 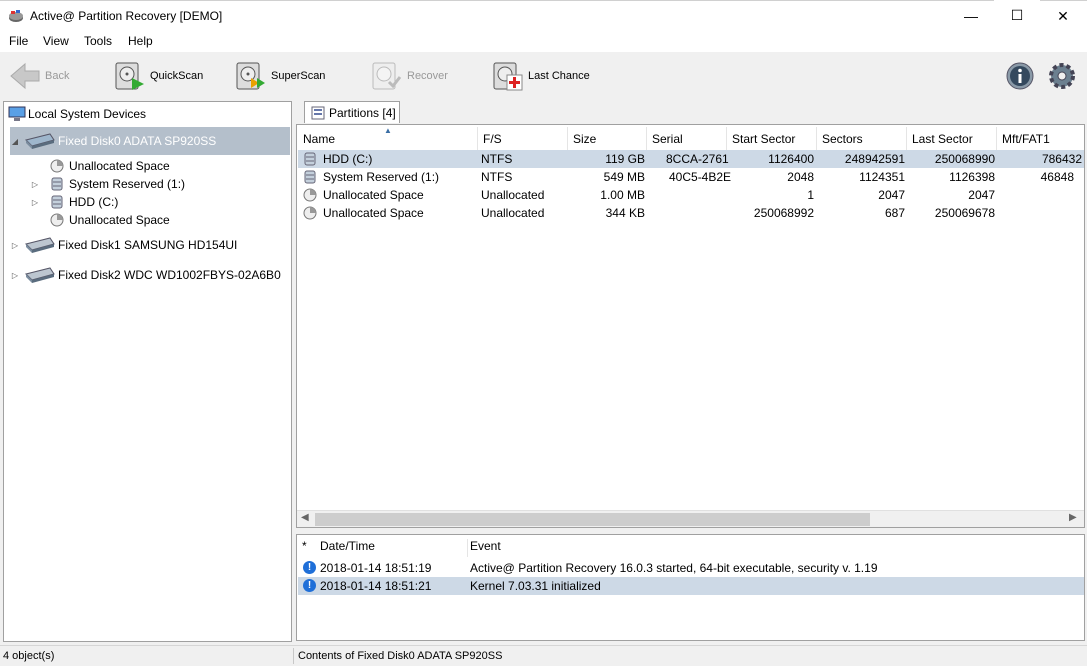 I want to click on maximize-button: ☐, so click(x=1017, y=15).